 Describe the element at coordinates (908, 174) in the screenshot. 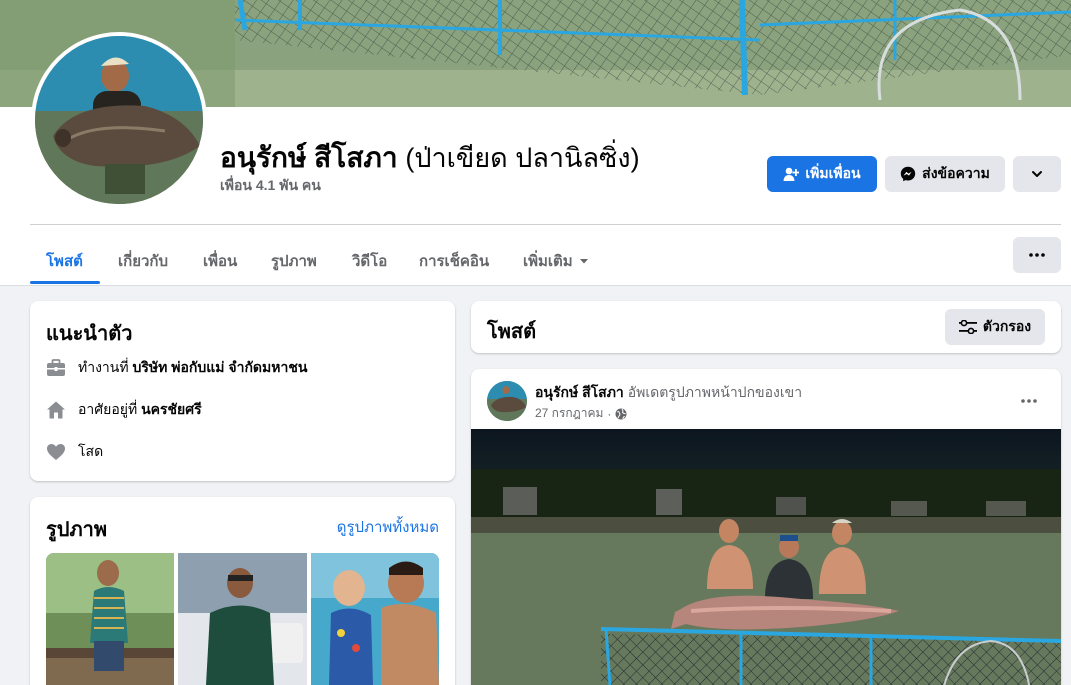

I see `messenger-icon` at that location.